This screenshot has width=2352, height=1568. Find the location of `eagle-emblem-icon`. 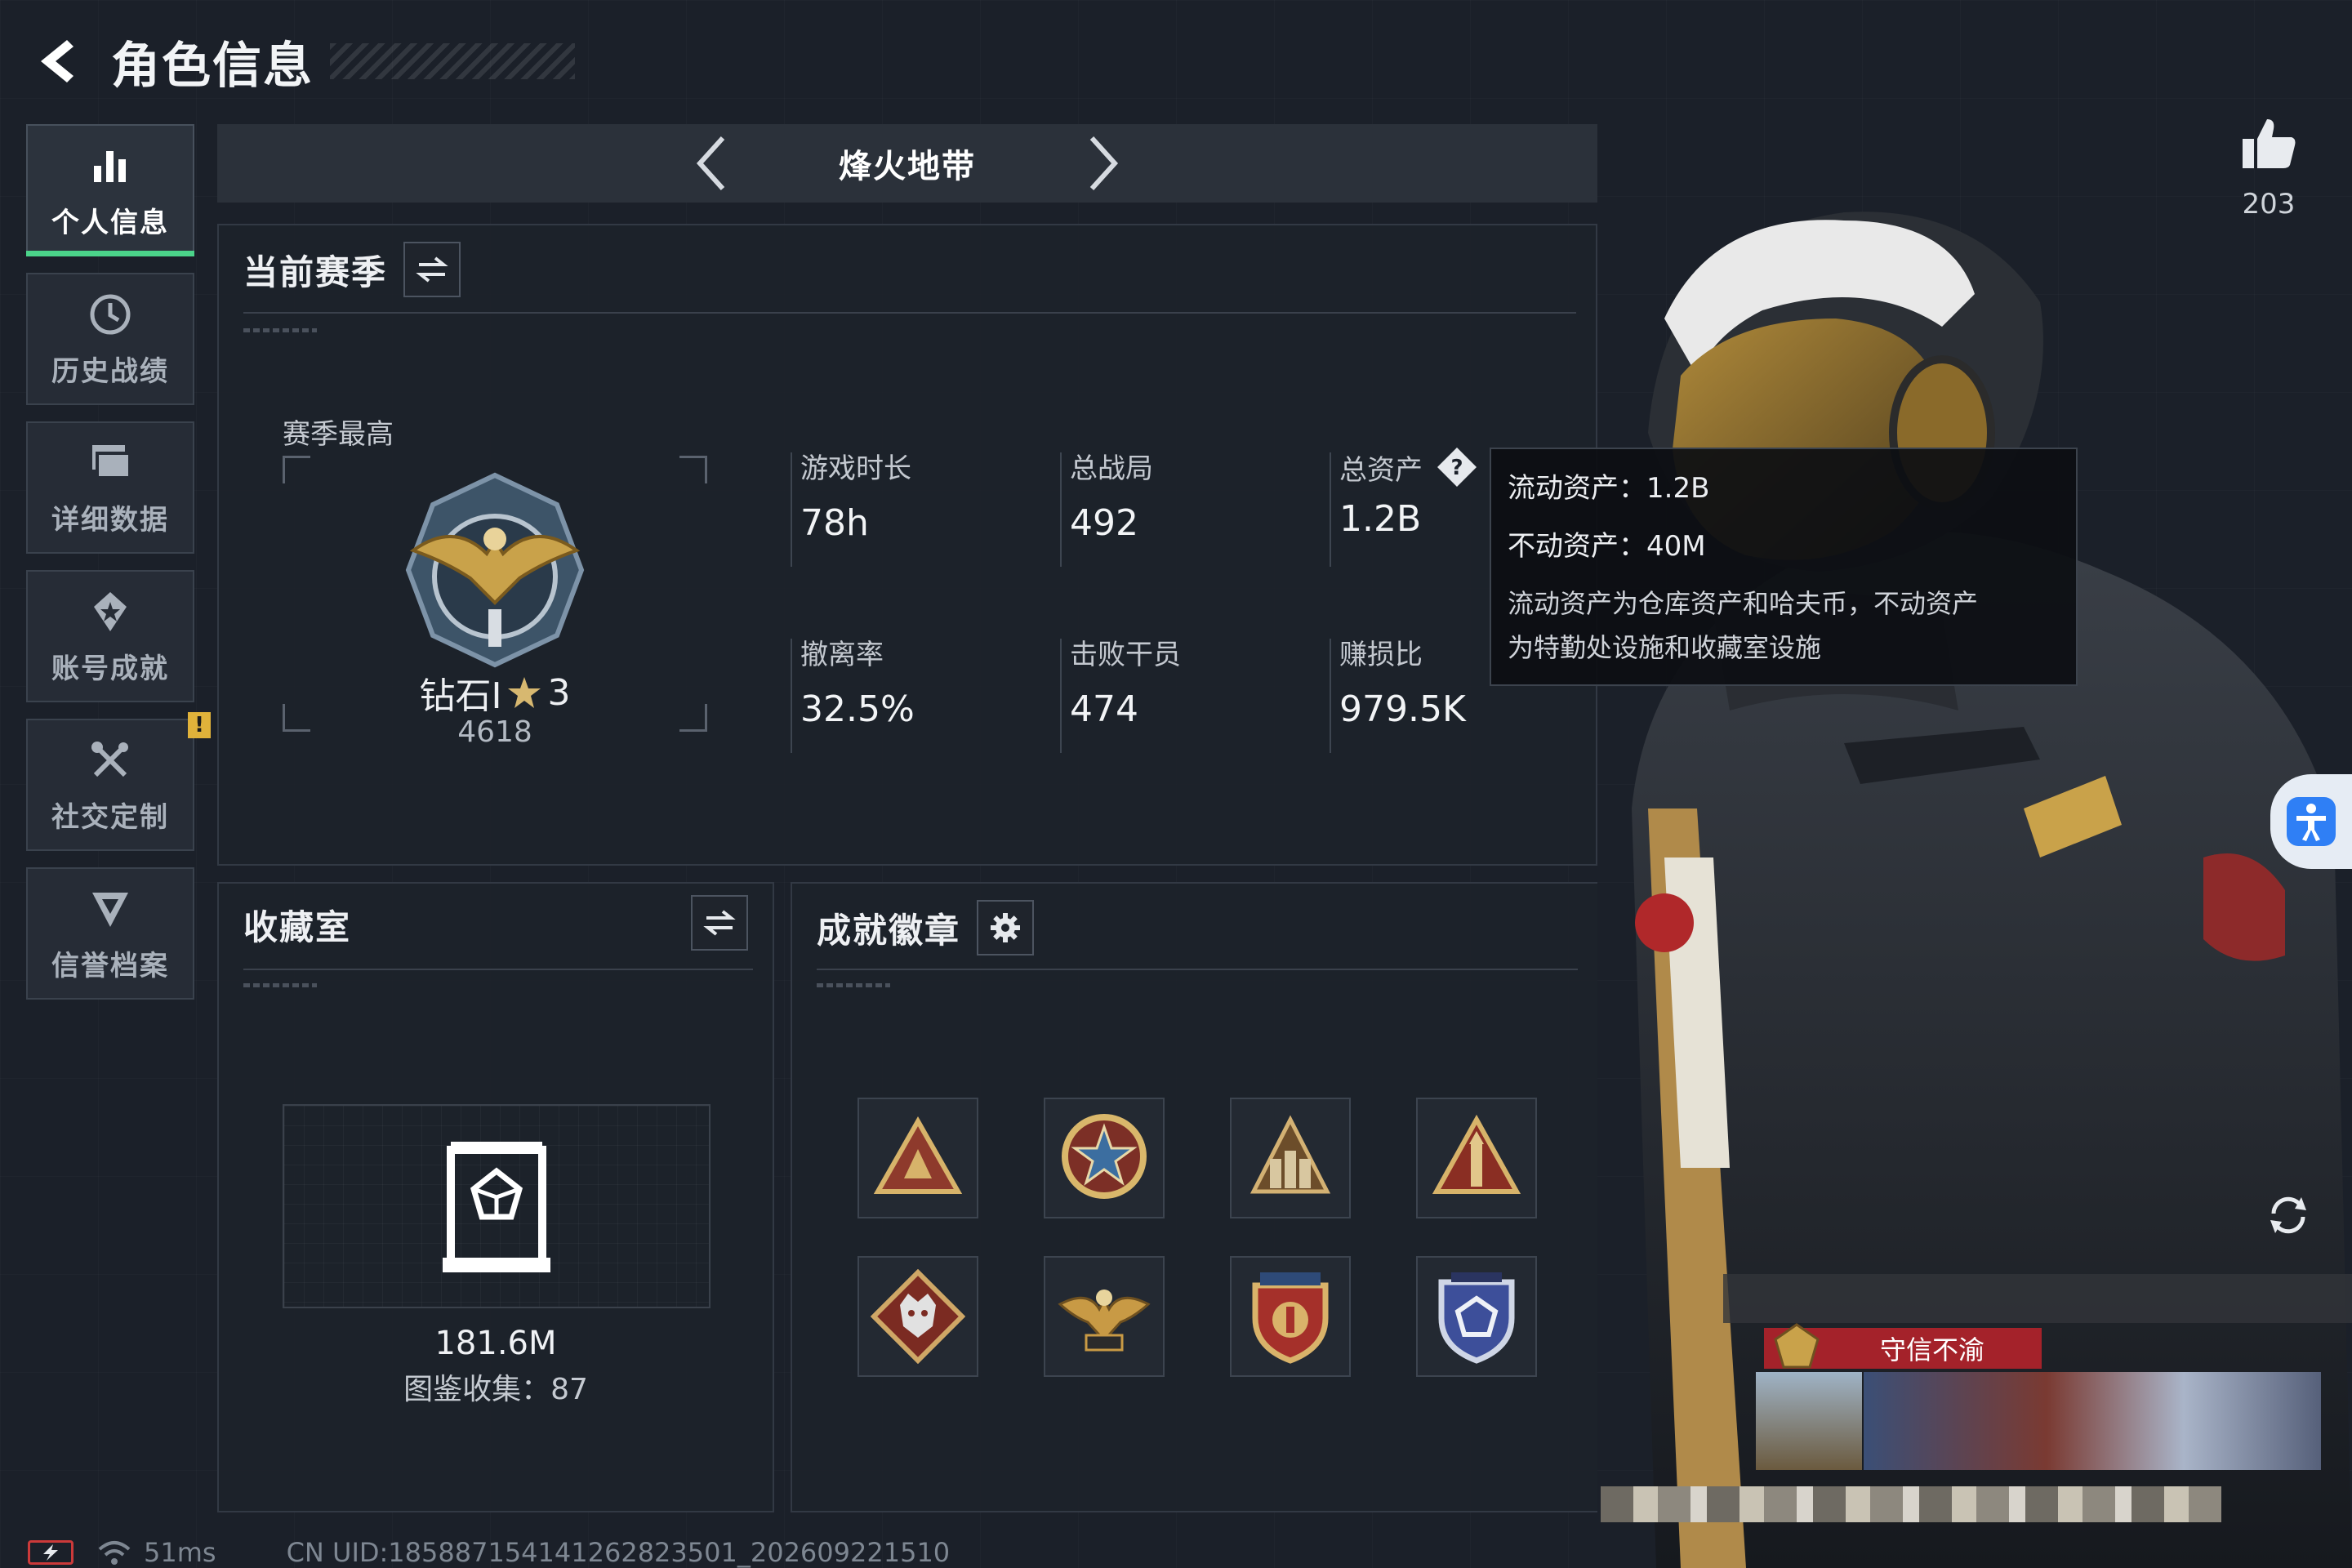

eagle-emblem-icon is located at coordinates (1104, 1321).